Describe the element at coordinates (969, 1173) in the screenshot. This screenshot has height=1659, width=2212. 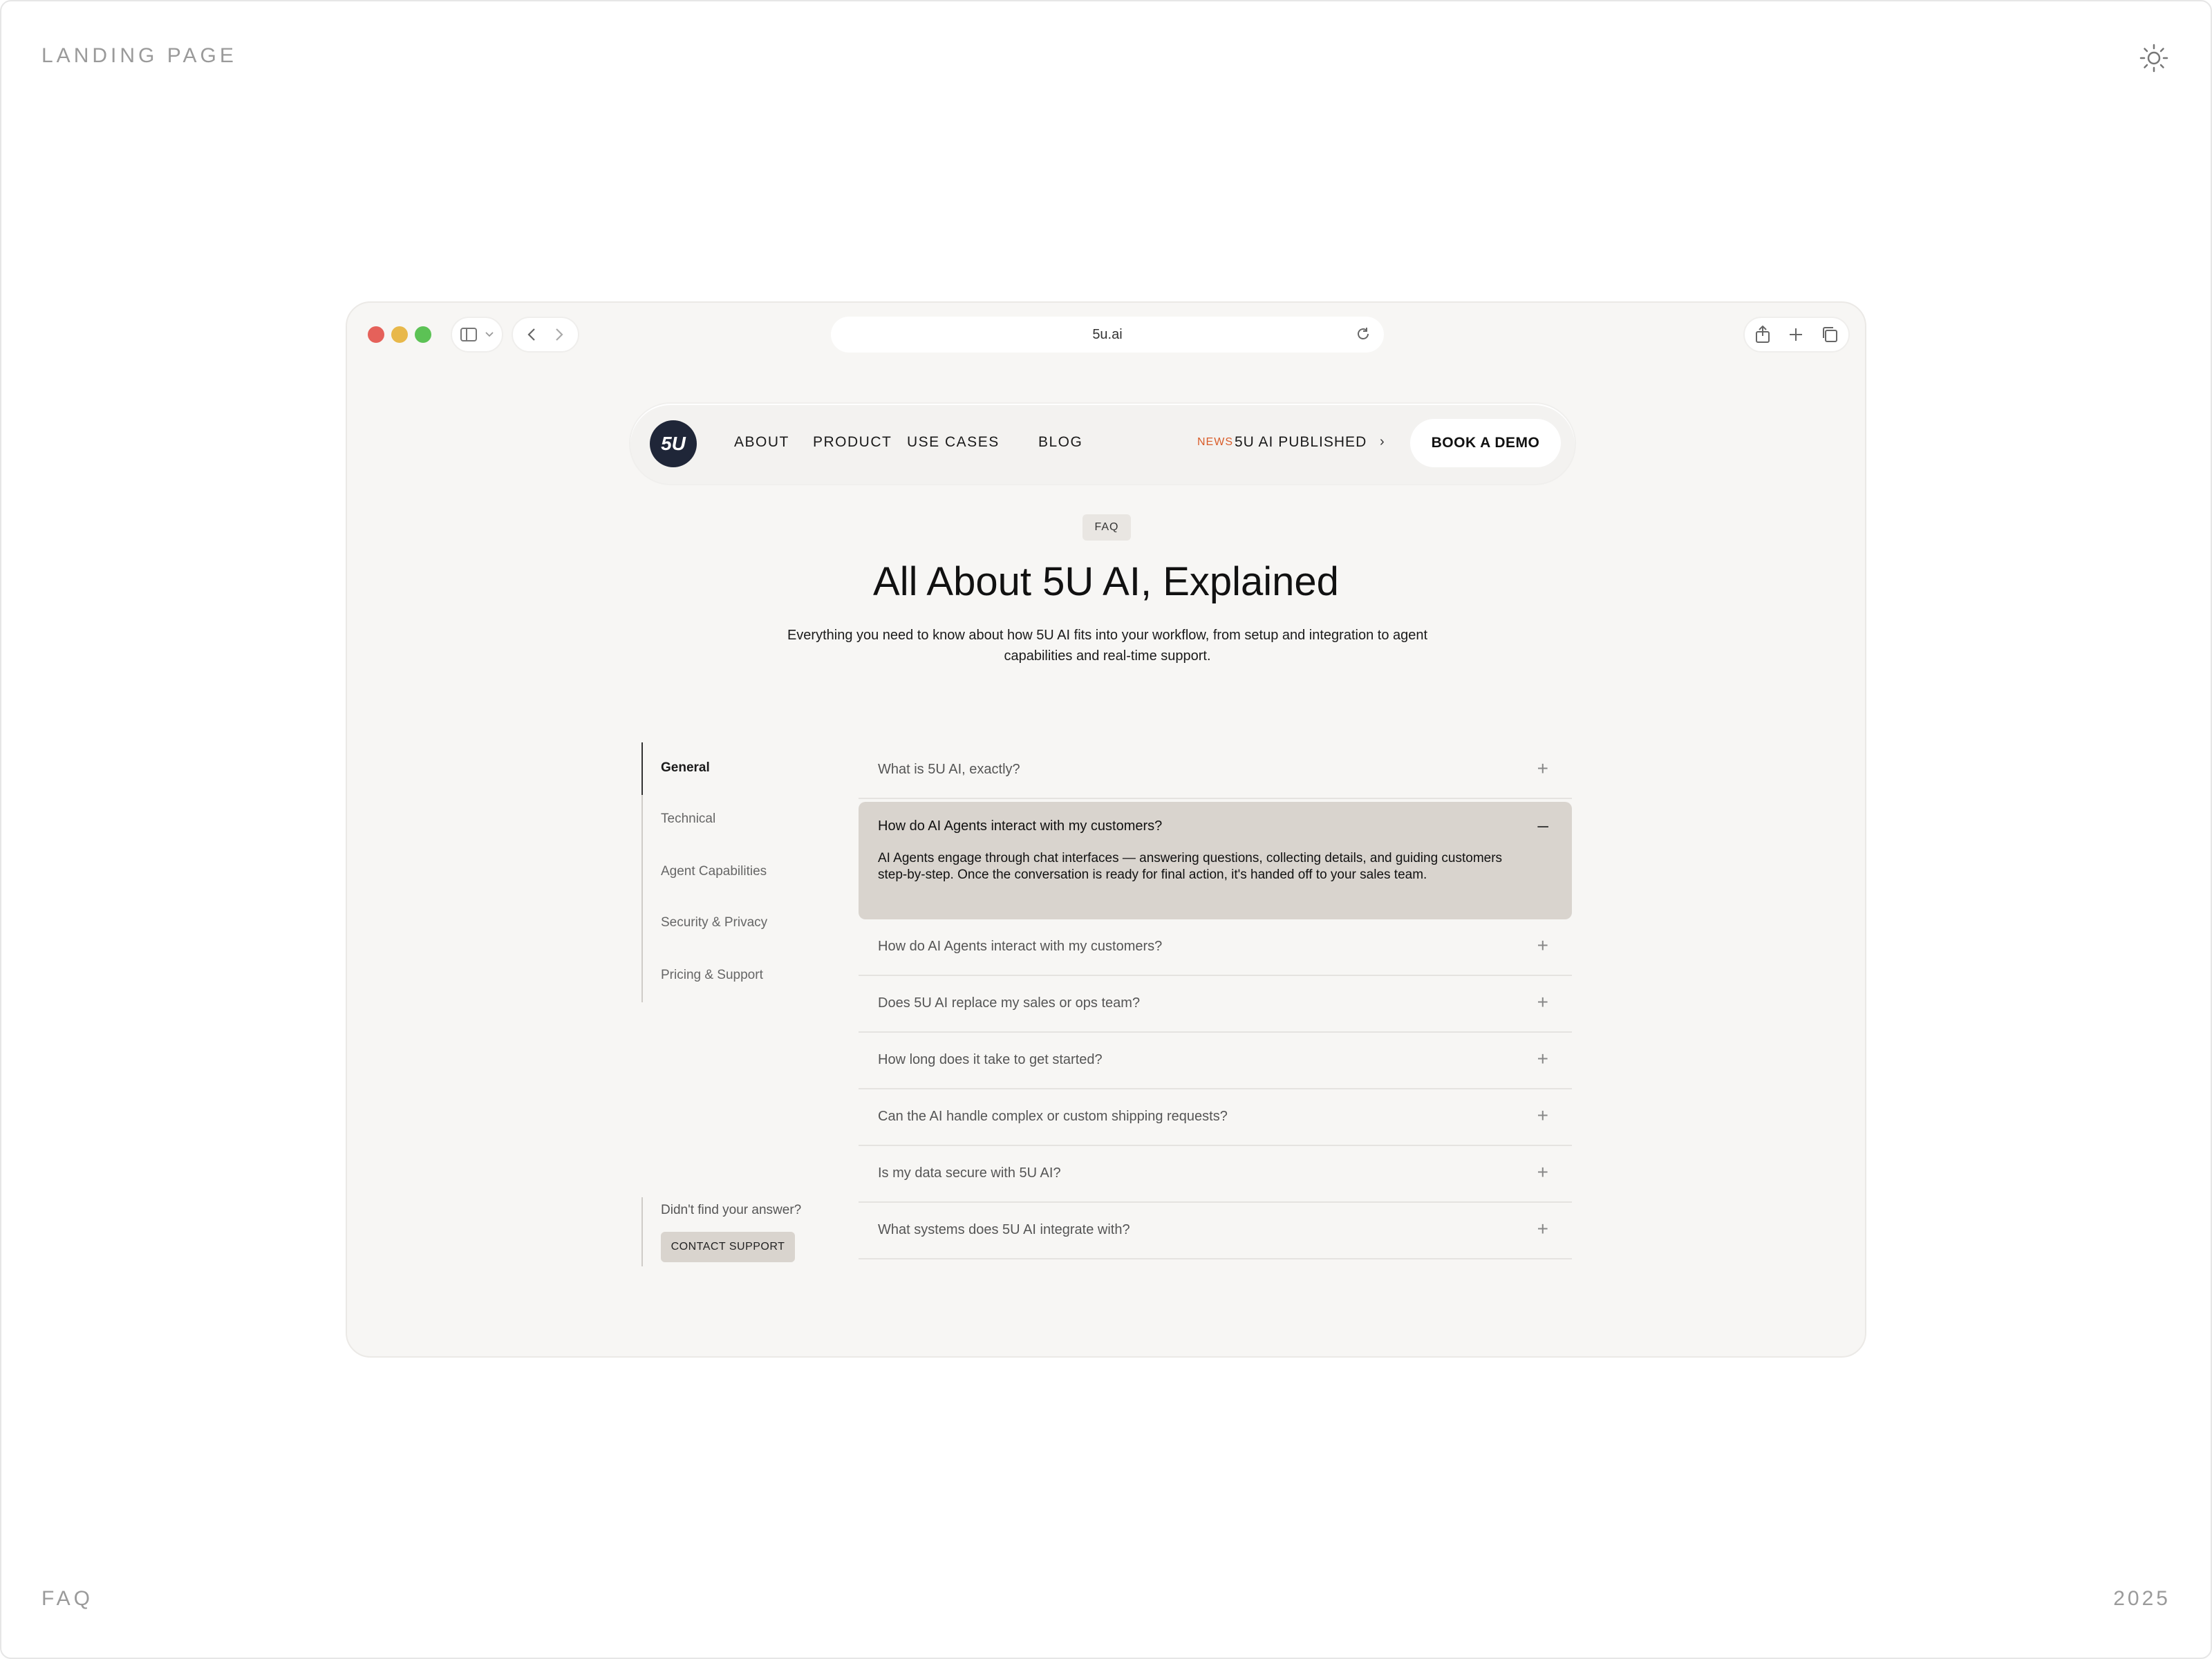
I see `faq-question: Is my data secure with 5U AI?` at that location.